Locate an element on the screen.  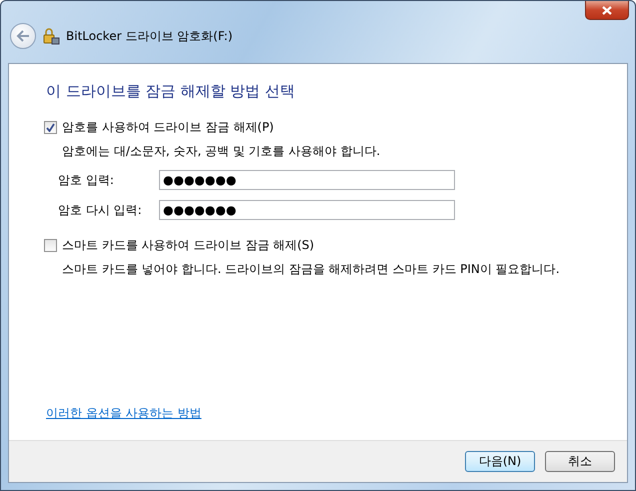
back-button is located at coordinates (23, 36).